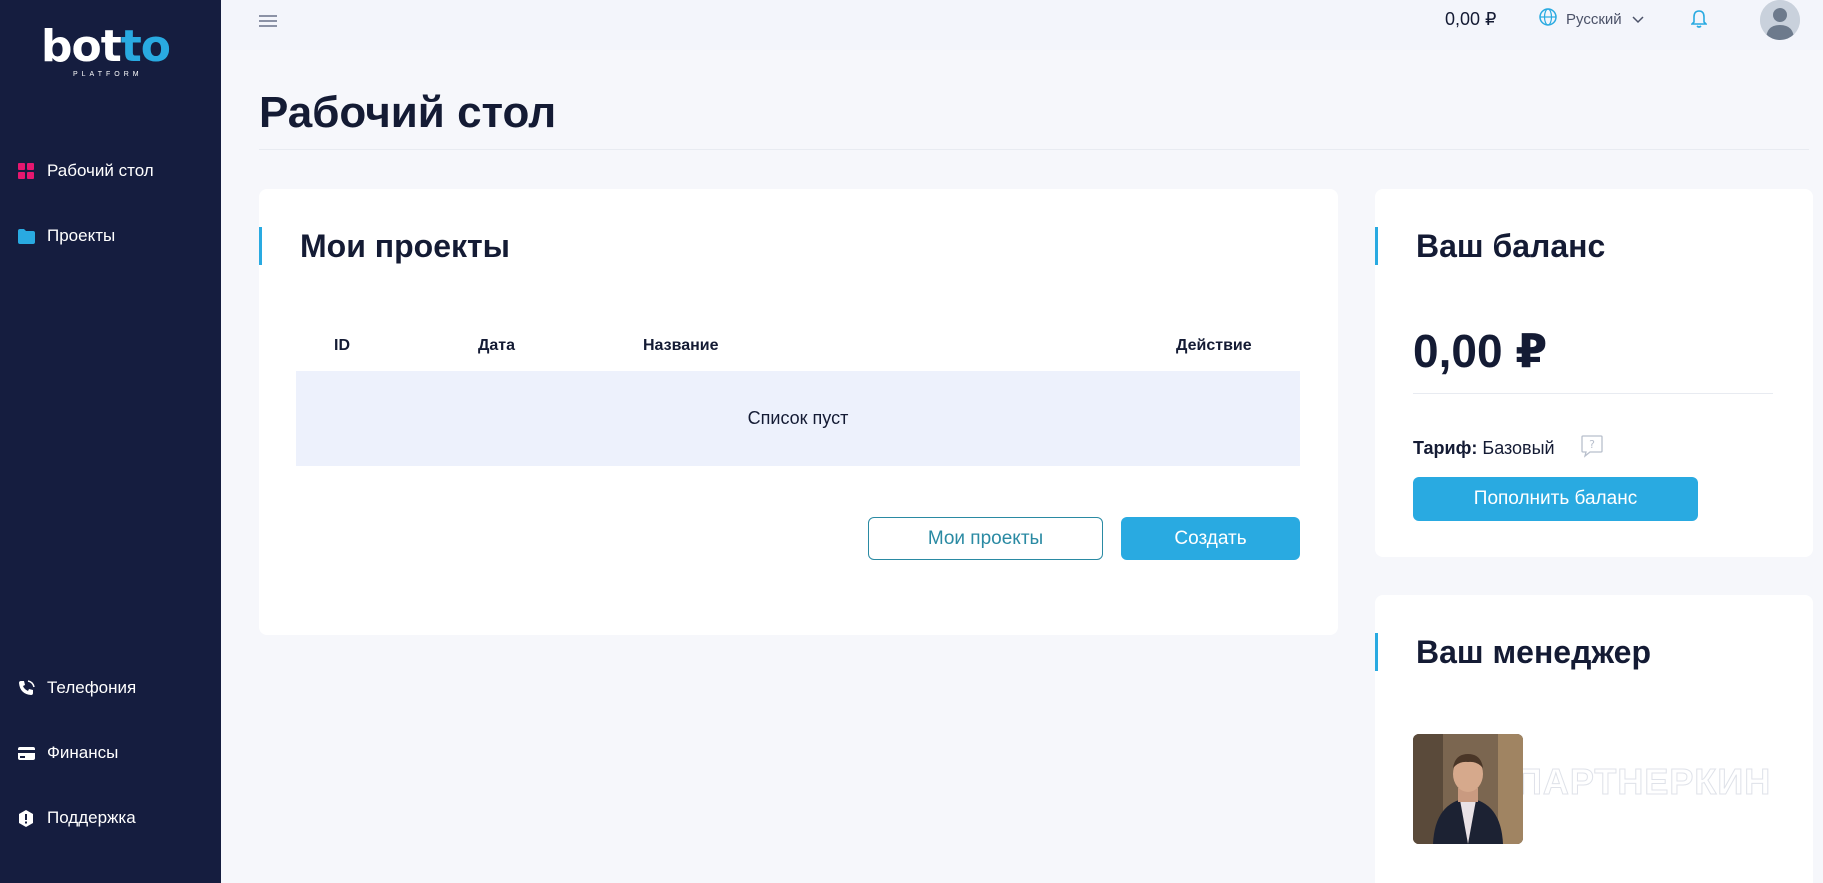  I want to click on globe-icon, so click(1548, 19).